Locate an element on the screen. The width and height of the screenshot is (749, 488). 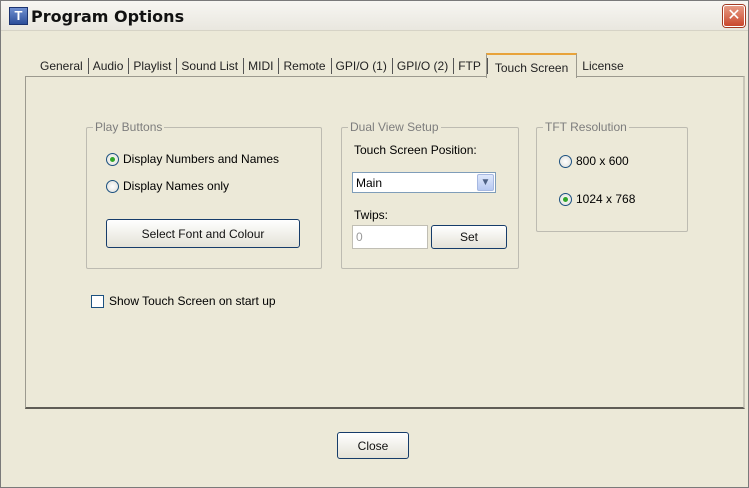
touch-screen-position-label: Touch Screen Position: is located at coordinates (415, 150).